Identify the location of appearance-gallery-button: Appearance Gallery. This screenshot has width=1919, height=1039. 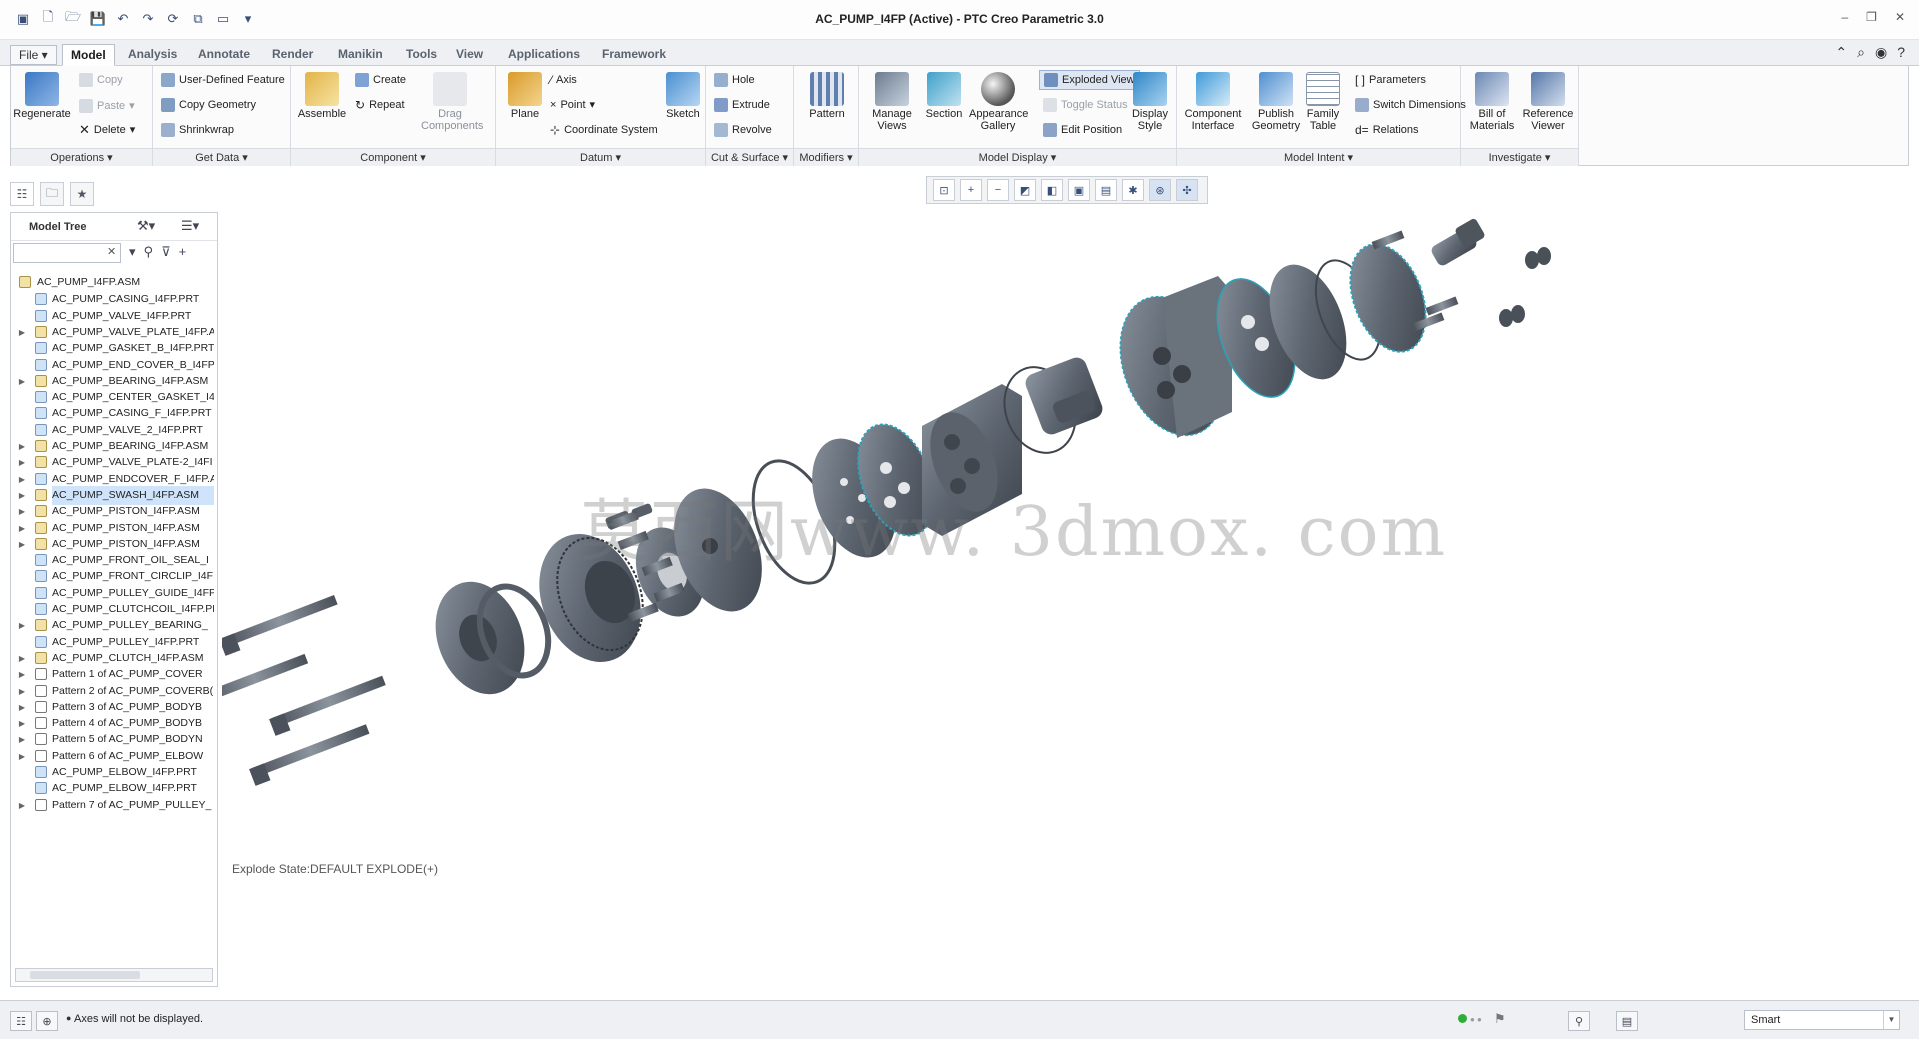
(998, 106).